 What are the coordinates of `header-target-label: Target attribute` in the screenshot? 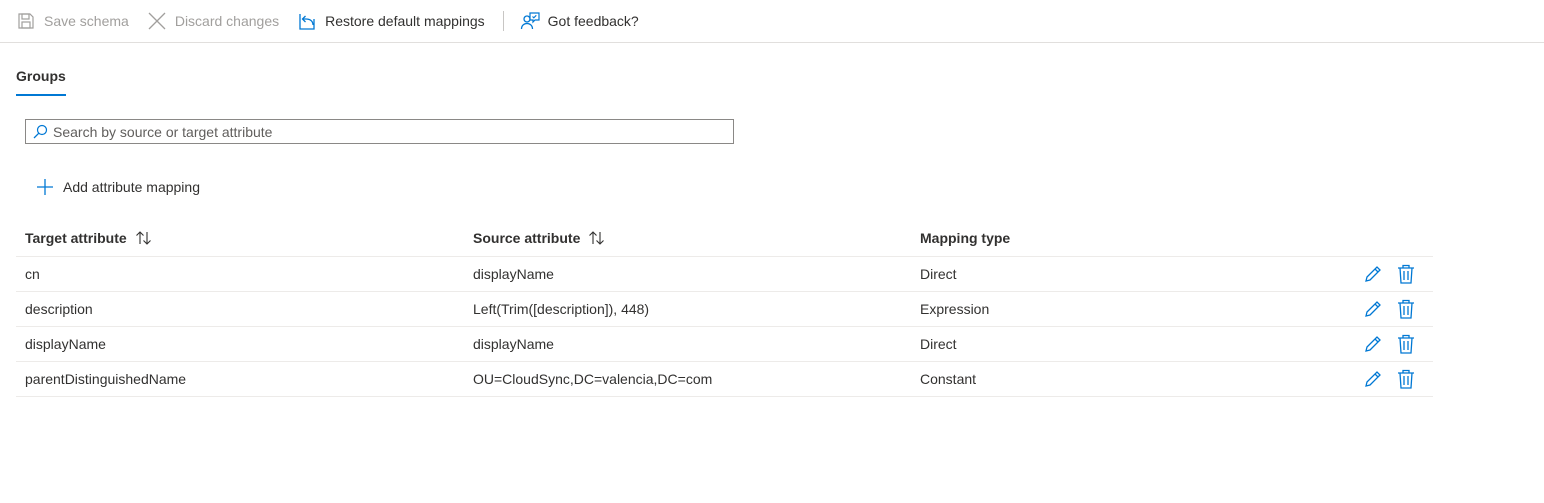 It's located at (76, 238).